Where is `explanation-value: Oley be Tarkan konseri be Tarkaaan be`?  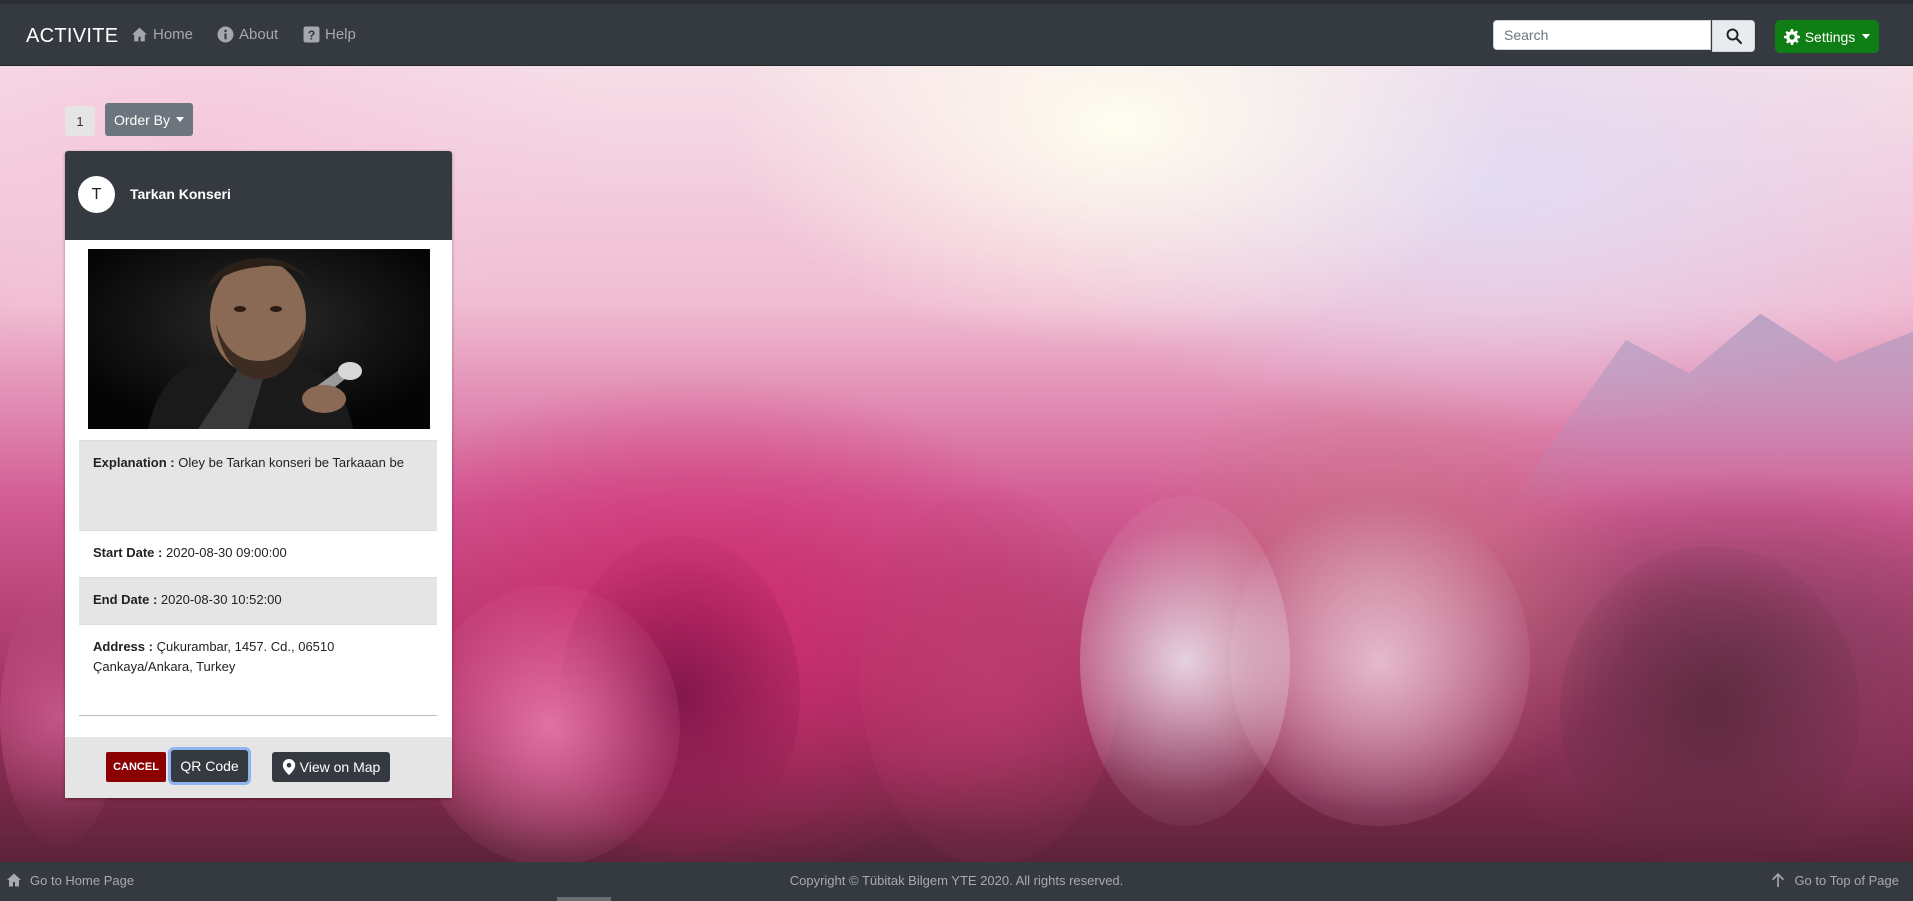 explanation-value: Oley be Tarkan konseri be Tarkaaan be is located at coordinates (291, 462).